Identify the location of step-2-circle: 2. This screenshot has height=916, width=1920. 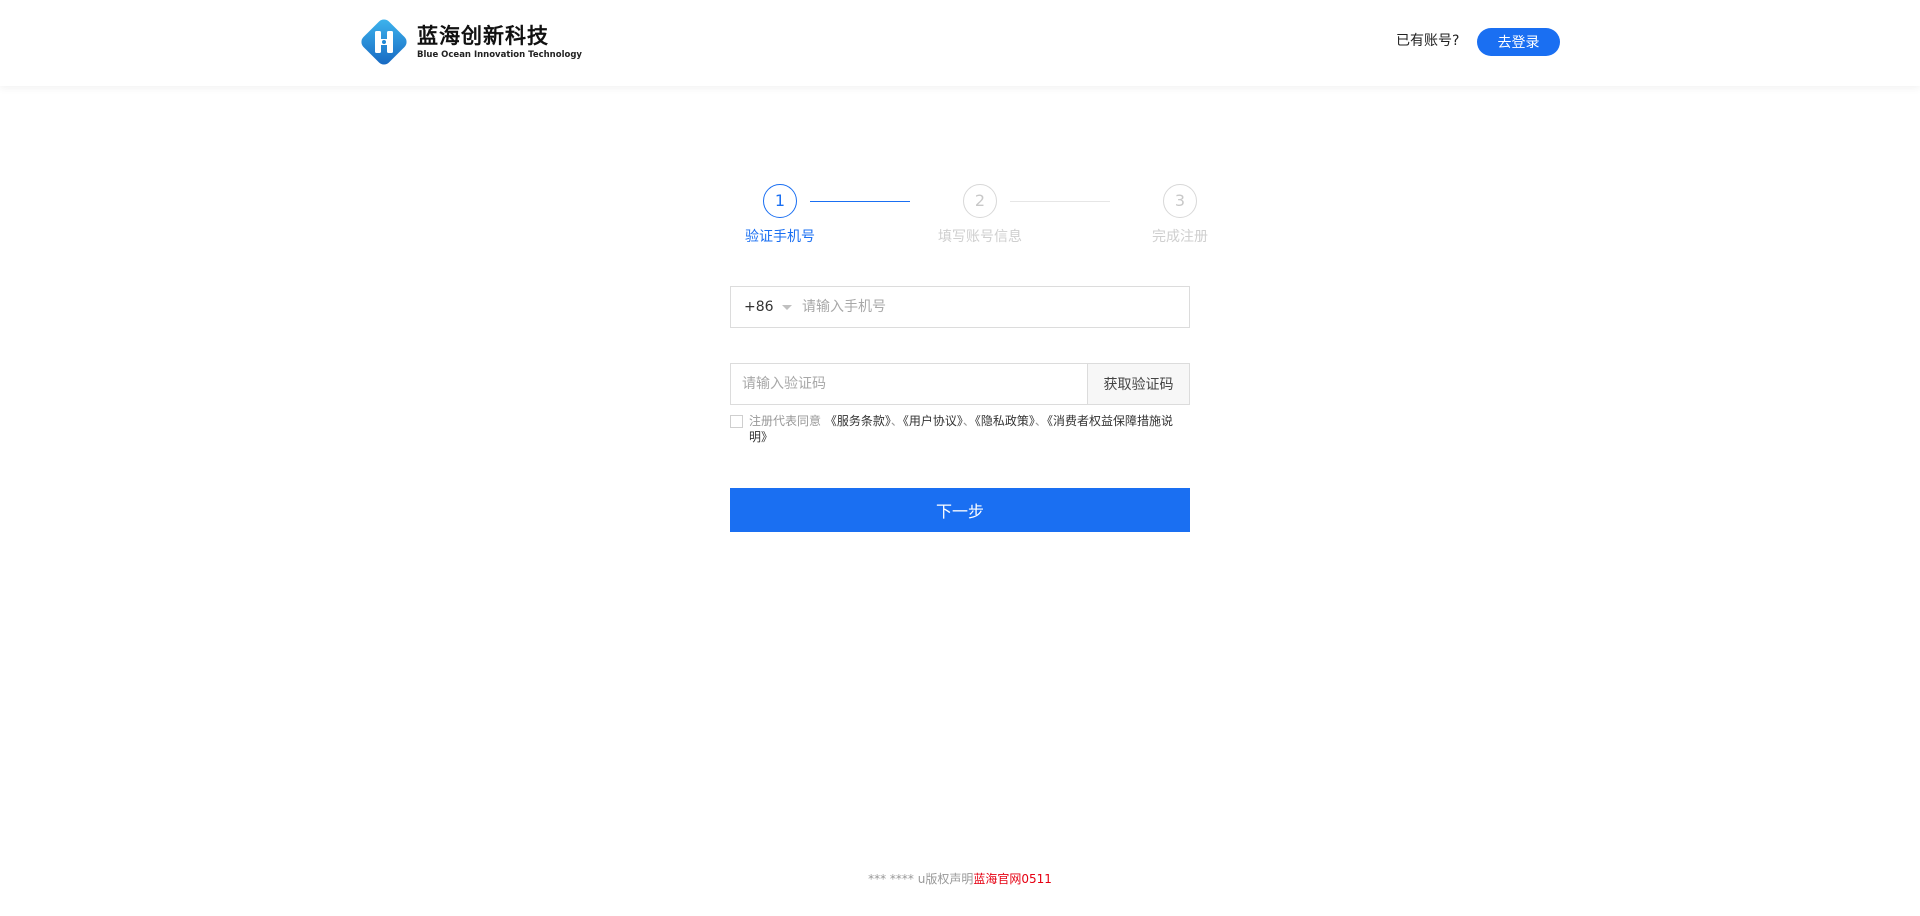
(980, 201).